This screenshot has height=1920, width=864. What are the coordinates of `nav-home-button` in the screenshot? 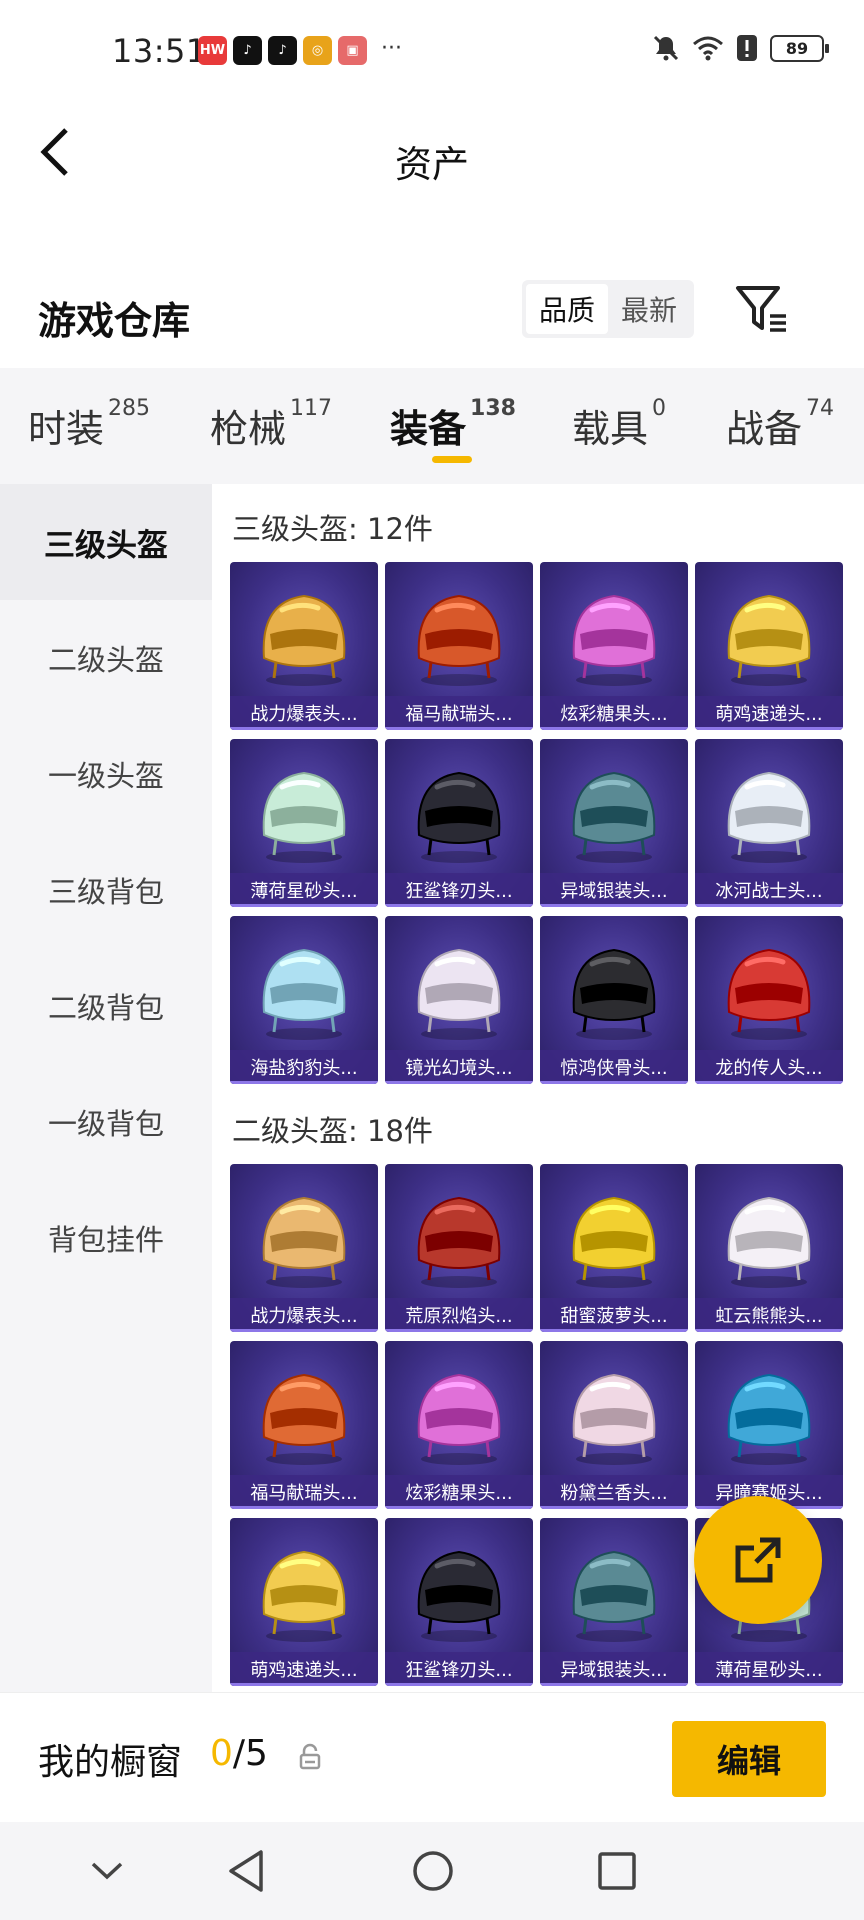 It's located at (433, 1871).